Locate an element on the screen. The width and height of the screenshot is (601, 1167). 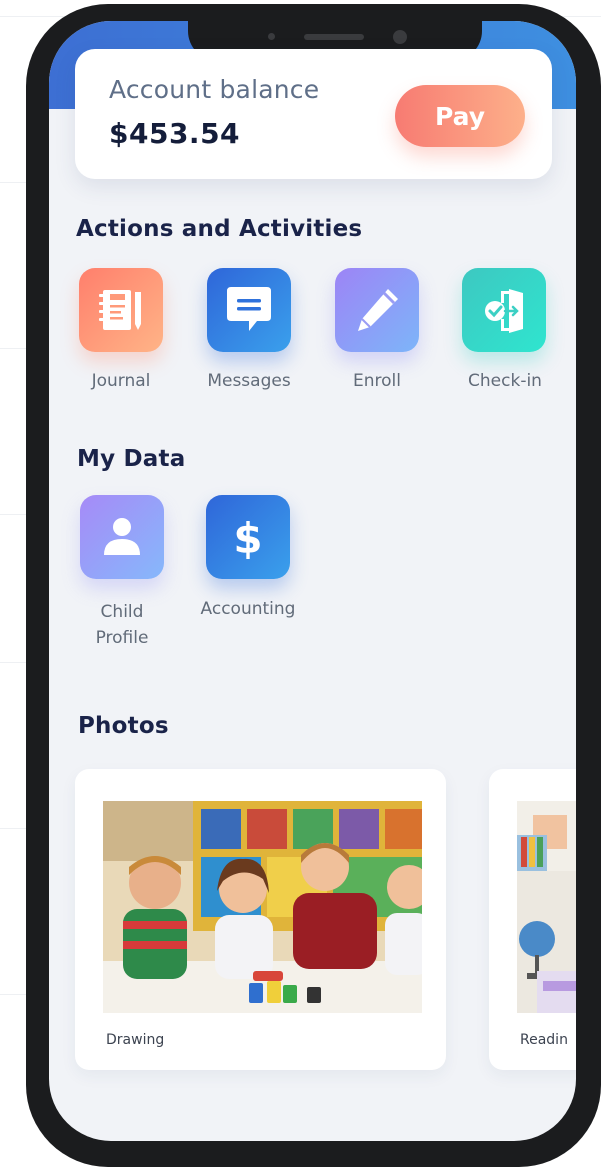
journal-icon is located at coordinates (120, 310).